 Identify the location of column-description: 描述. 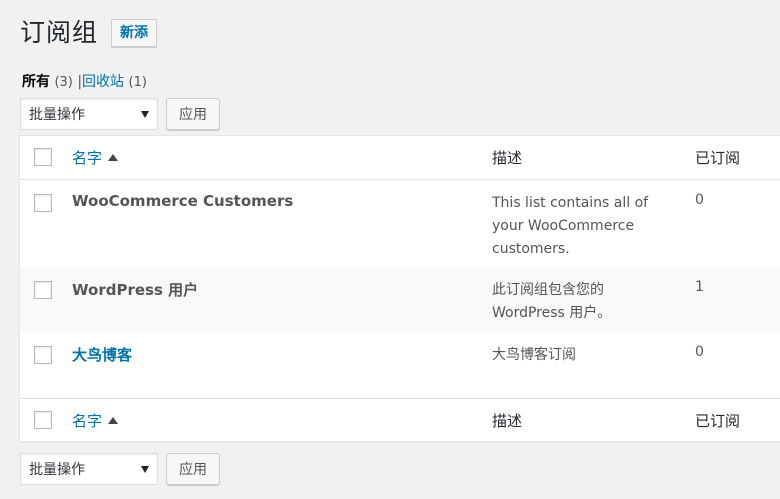
(507, 158).